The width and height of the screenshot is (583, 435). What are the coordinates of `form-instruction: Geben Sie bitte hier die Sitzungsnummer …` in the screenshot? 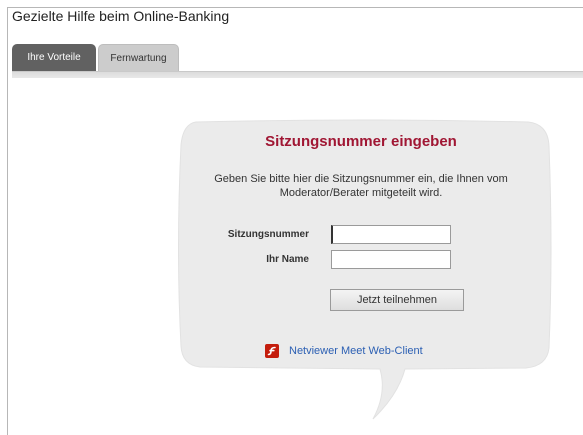 It's located at (361, 186).